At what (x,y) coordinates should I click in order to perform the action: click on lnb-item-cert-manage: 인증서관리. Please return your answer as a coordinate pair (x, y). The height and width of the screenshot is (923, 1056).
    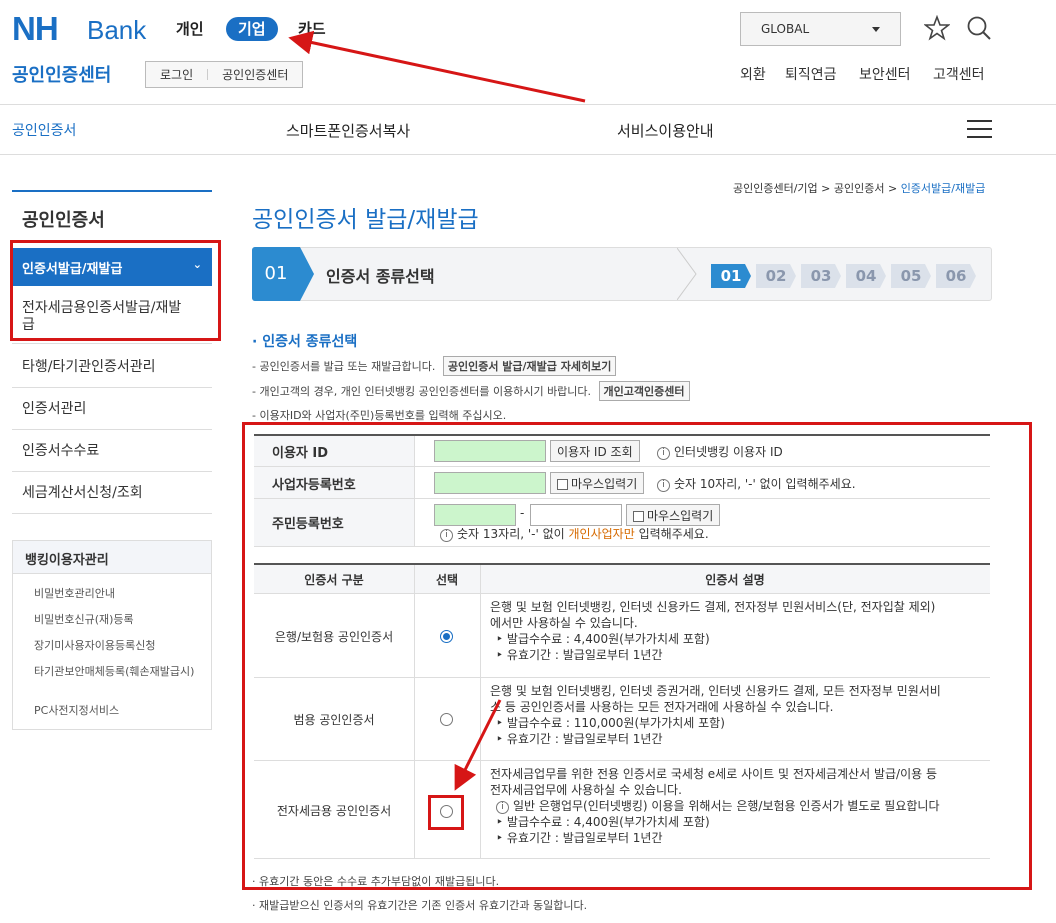
    Looking at the image, I should click on (112, 409).